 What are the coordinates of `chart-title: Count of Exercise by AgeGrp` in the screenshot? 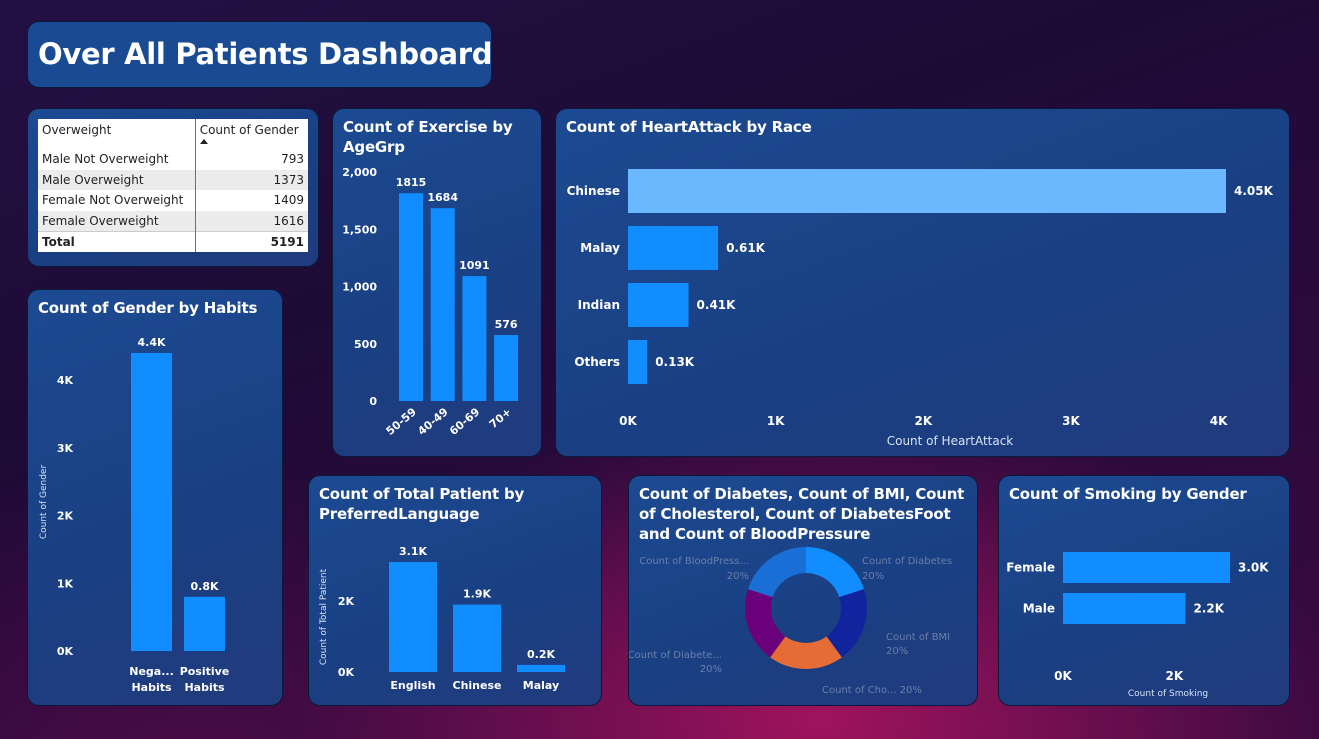 It's located at (428, 137).